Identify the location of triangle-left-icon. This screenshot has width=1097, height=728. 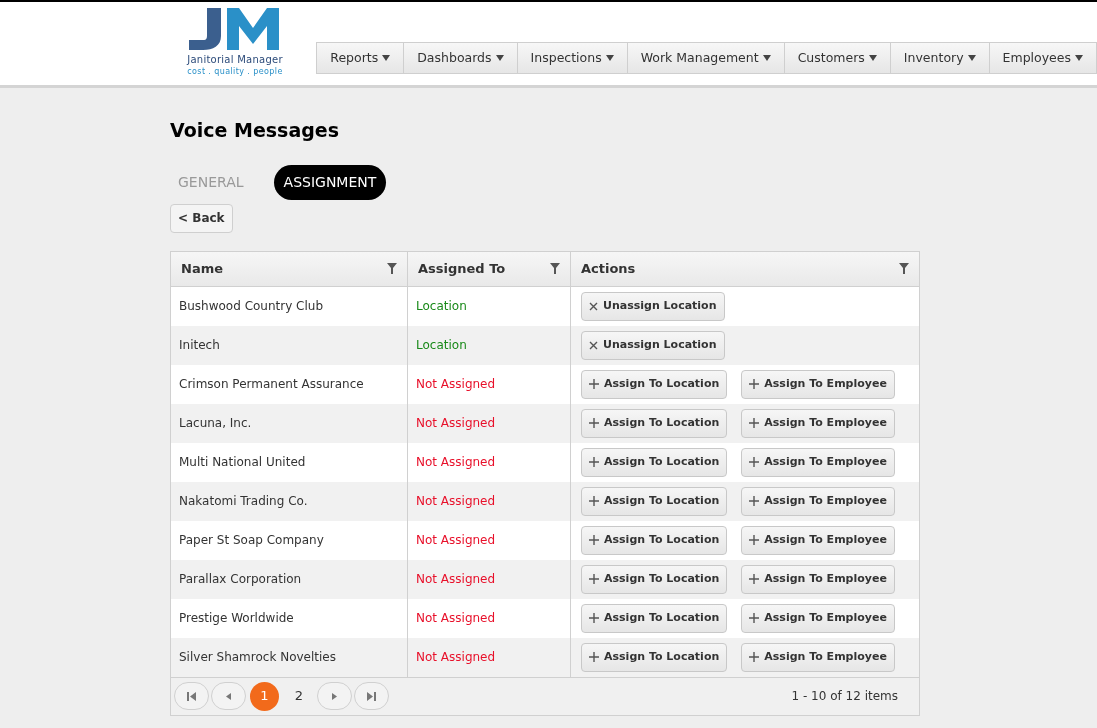
(228, 696).